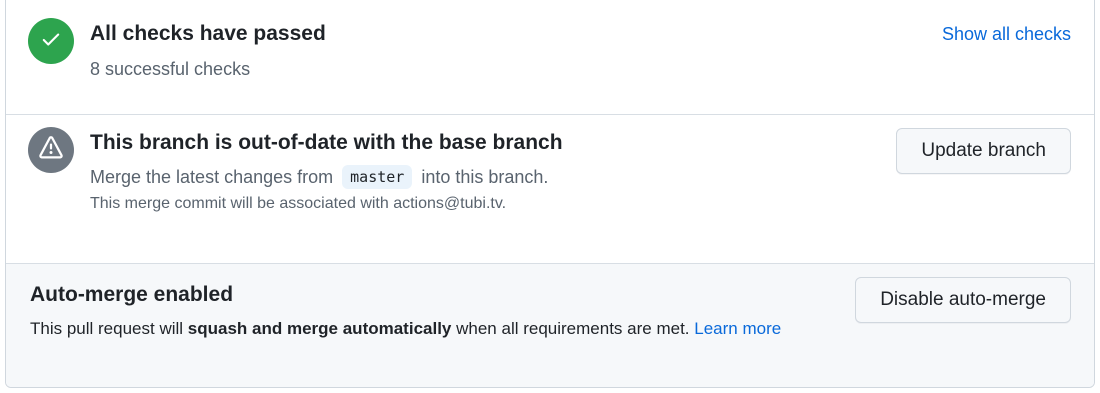 The image size is (1100, 393). What do you see at coordinates (1006, 34) in the screenshot?
I see `show-all-checks-link: Show all checks` at bounding box center [1006, 34].